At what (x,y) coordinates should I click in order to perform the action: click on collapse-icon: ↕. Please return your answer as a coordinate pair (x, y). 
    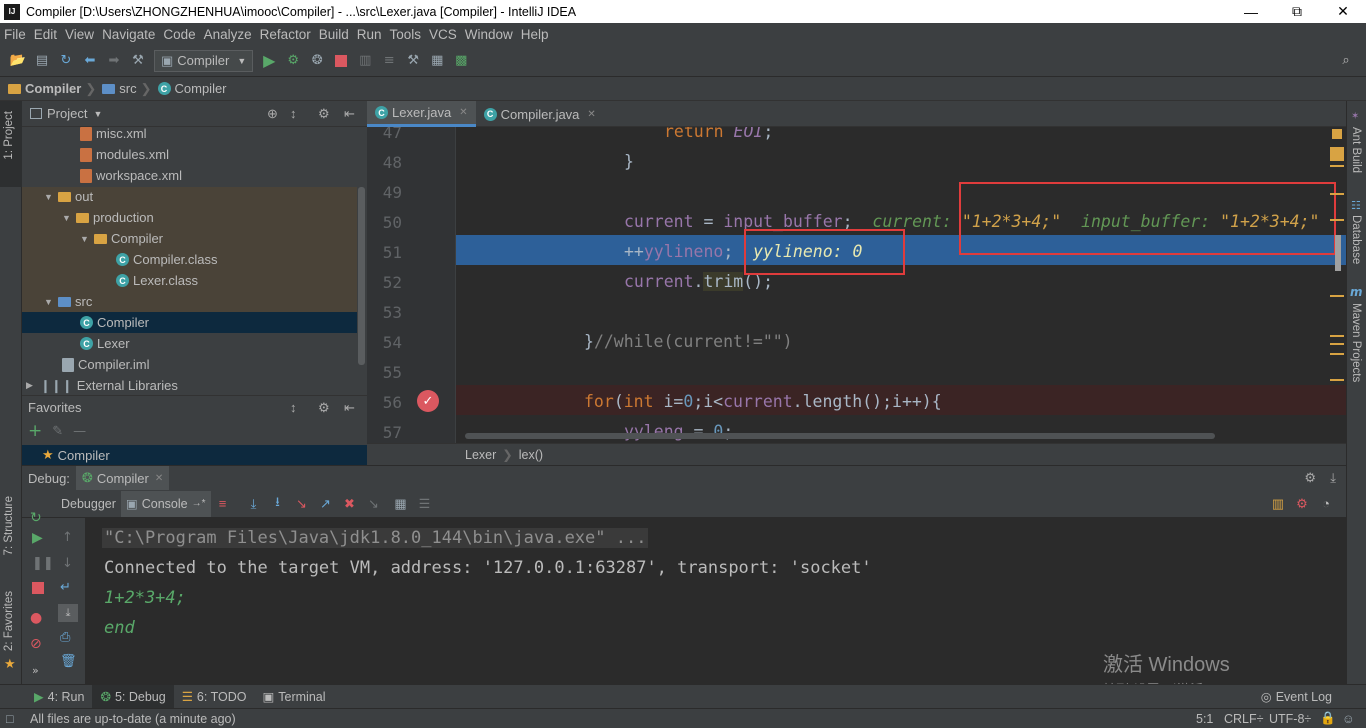
    Looking at the image, I should click on (293, 113).